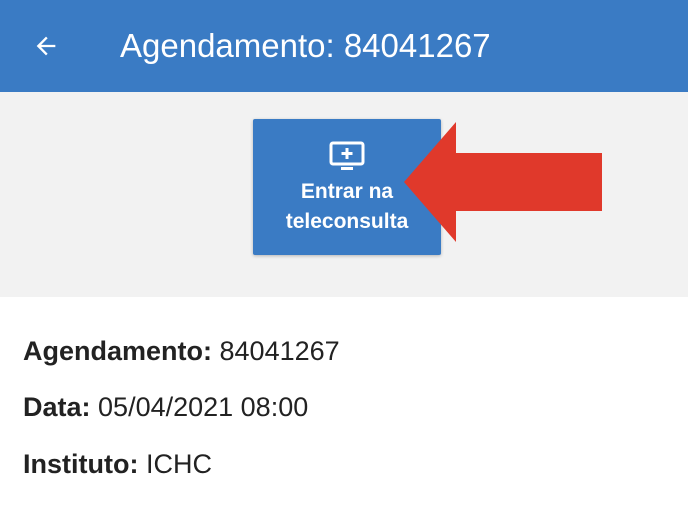 This screenshot has width=688, height=530. What do you see at coordinates (279, 351) in the screenshot?
I see `detail-appointment-value: 84041267` at bounding box center [279, 351].